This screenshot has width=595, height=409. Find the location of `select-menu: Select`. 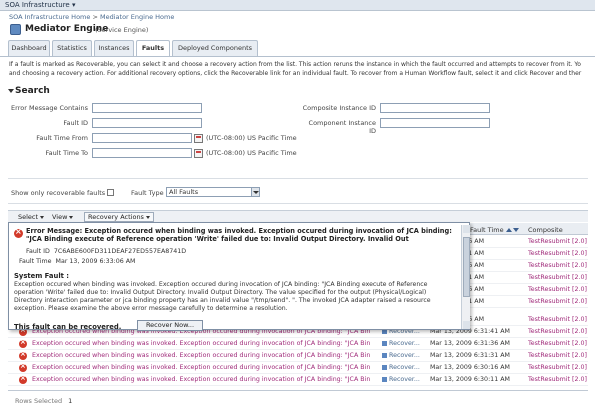

select-menu: Select is located at coordinates (31, 217).